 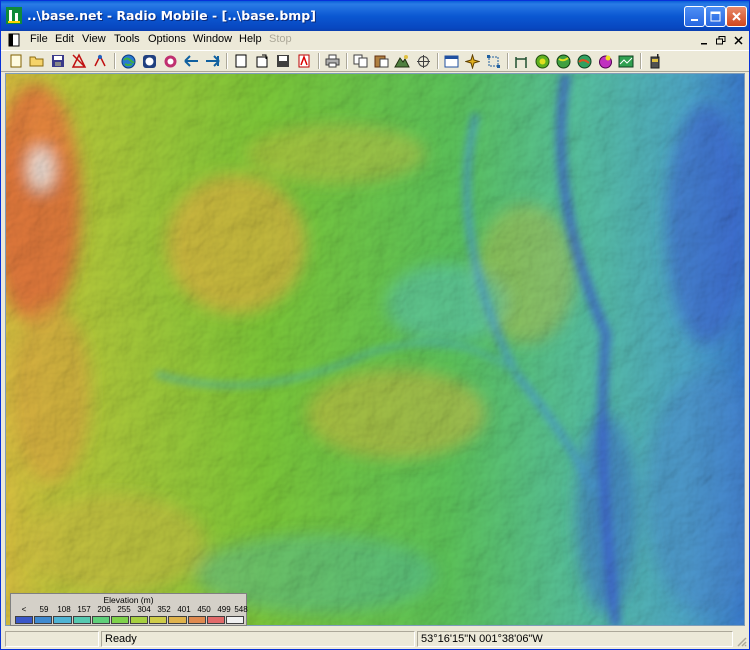 I want to click on antenna-link-icon, so click(x=521, y=62).